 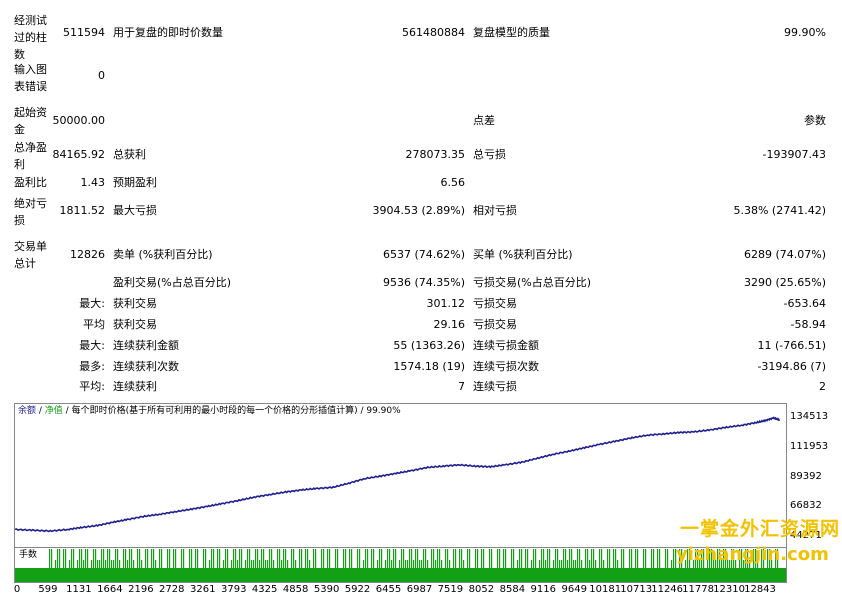 I want to click on x-tick-label: 4858, so click(x=295, y=589).